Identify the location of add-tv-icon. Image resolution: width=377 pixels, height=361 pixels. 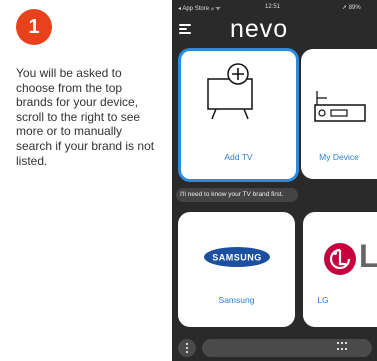
(230, 91).